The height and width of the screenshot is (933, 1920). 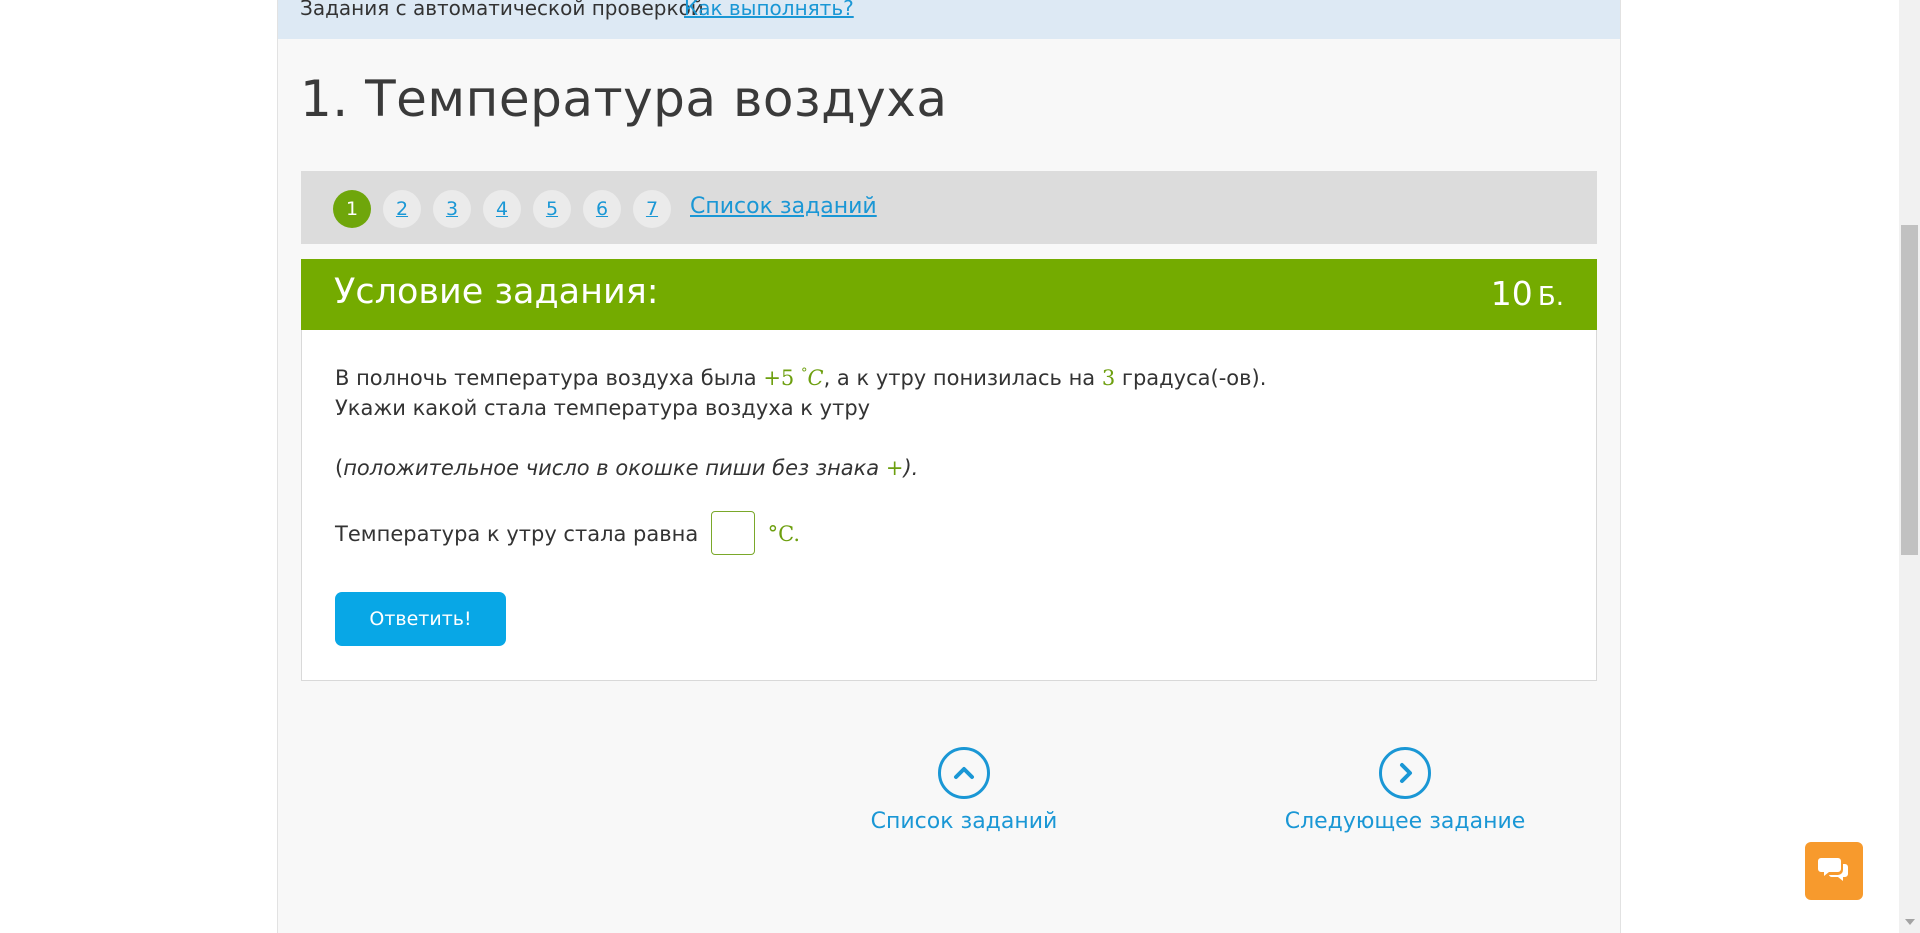 I want to click on task-number-5: 5, so click(x=552, y=209).